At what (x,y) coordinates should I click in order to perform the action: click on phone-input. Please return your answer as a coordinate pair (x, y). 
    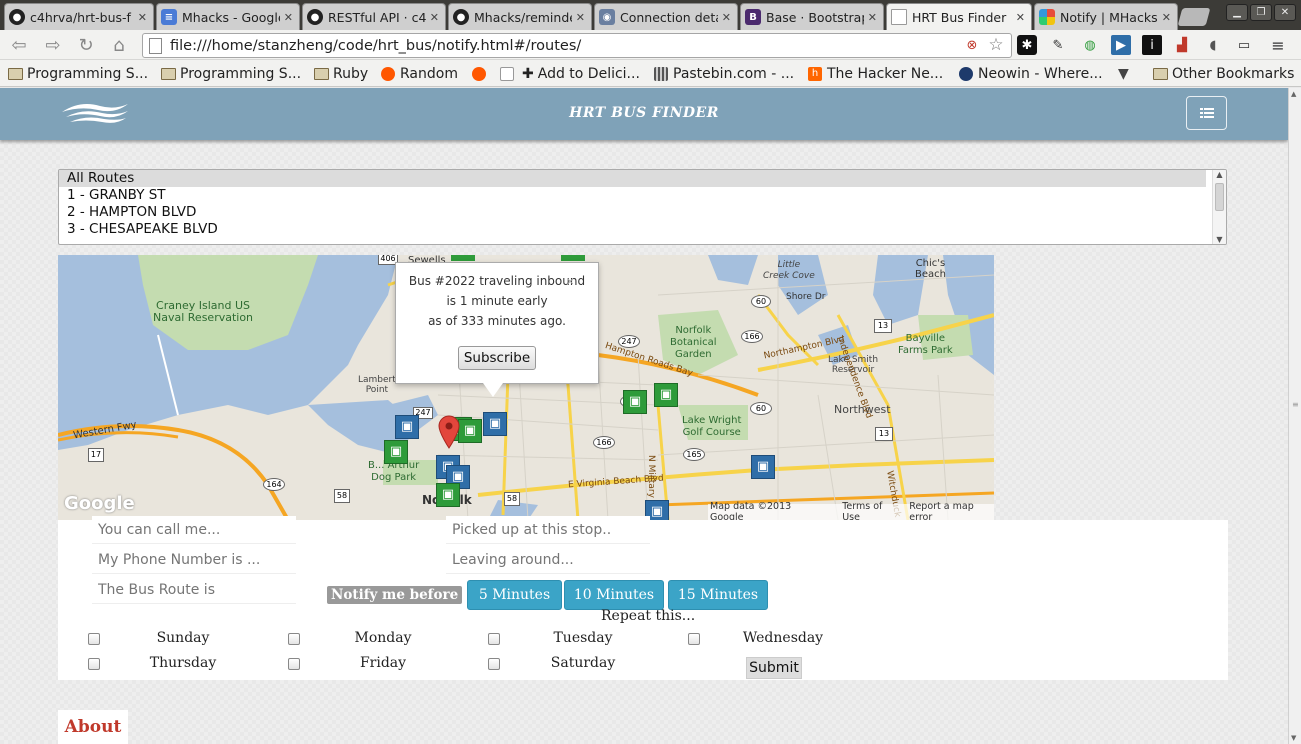
    Looking at the image, I should click on (194, 560).